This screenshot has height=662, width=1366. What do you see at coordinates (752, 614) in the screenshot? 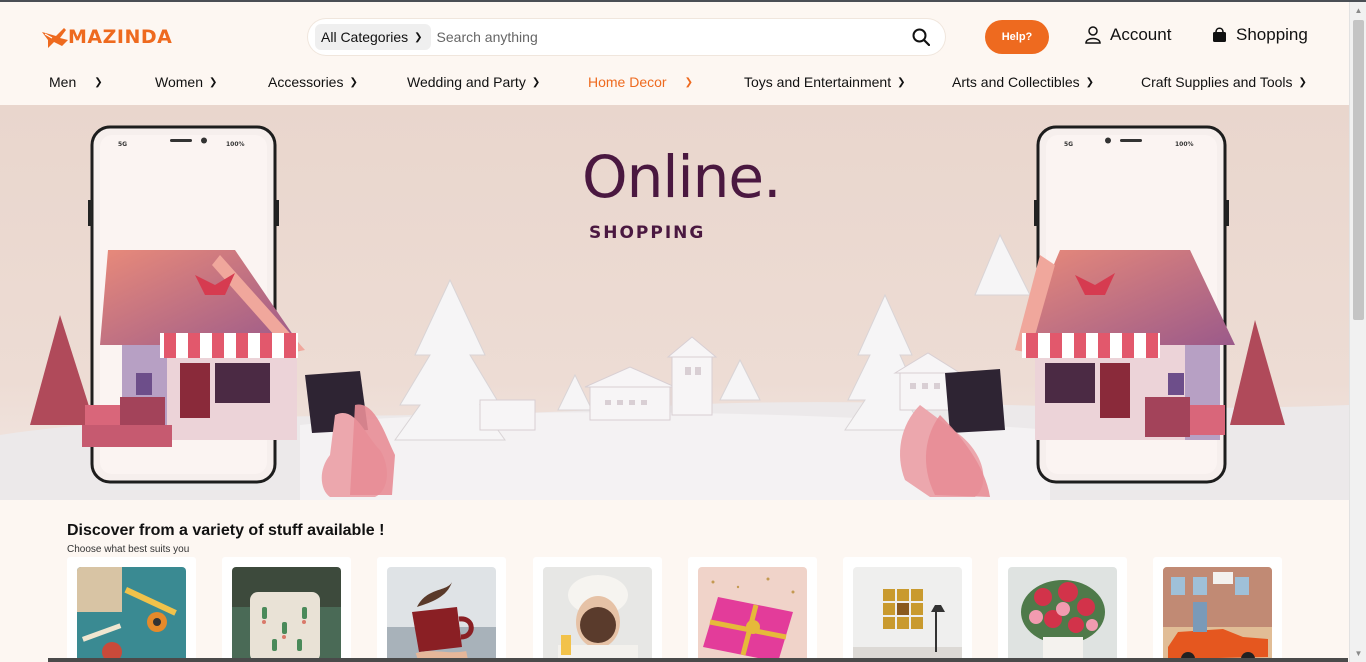
I see `gift-box-image` at bounding box center [752, 614].